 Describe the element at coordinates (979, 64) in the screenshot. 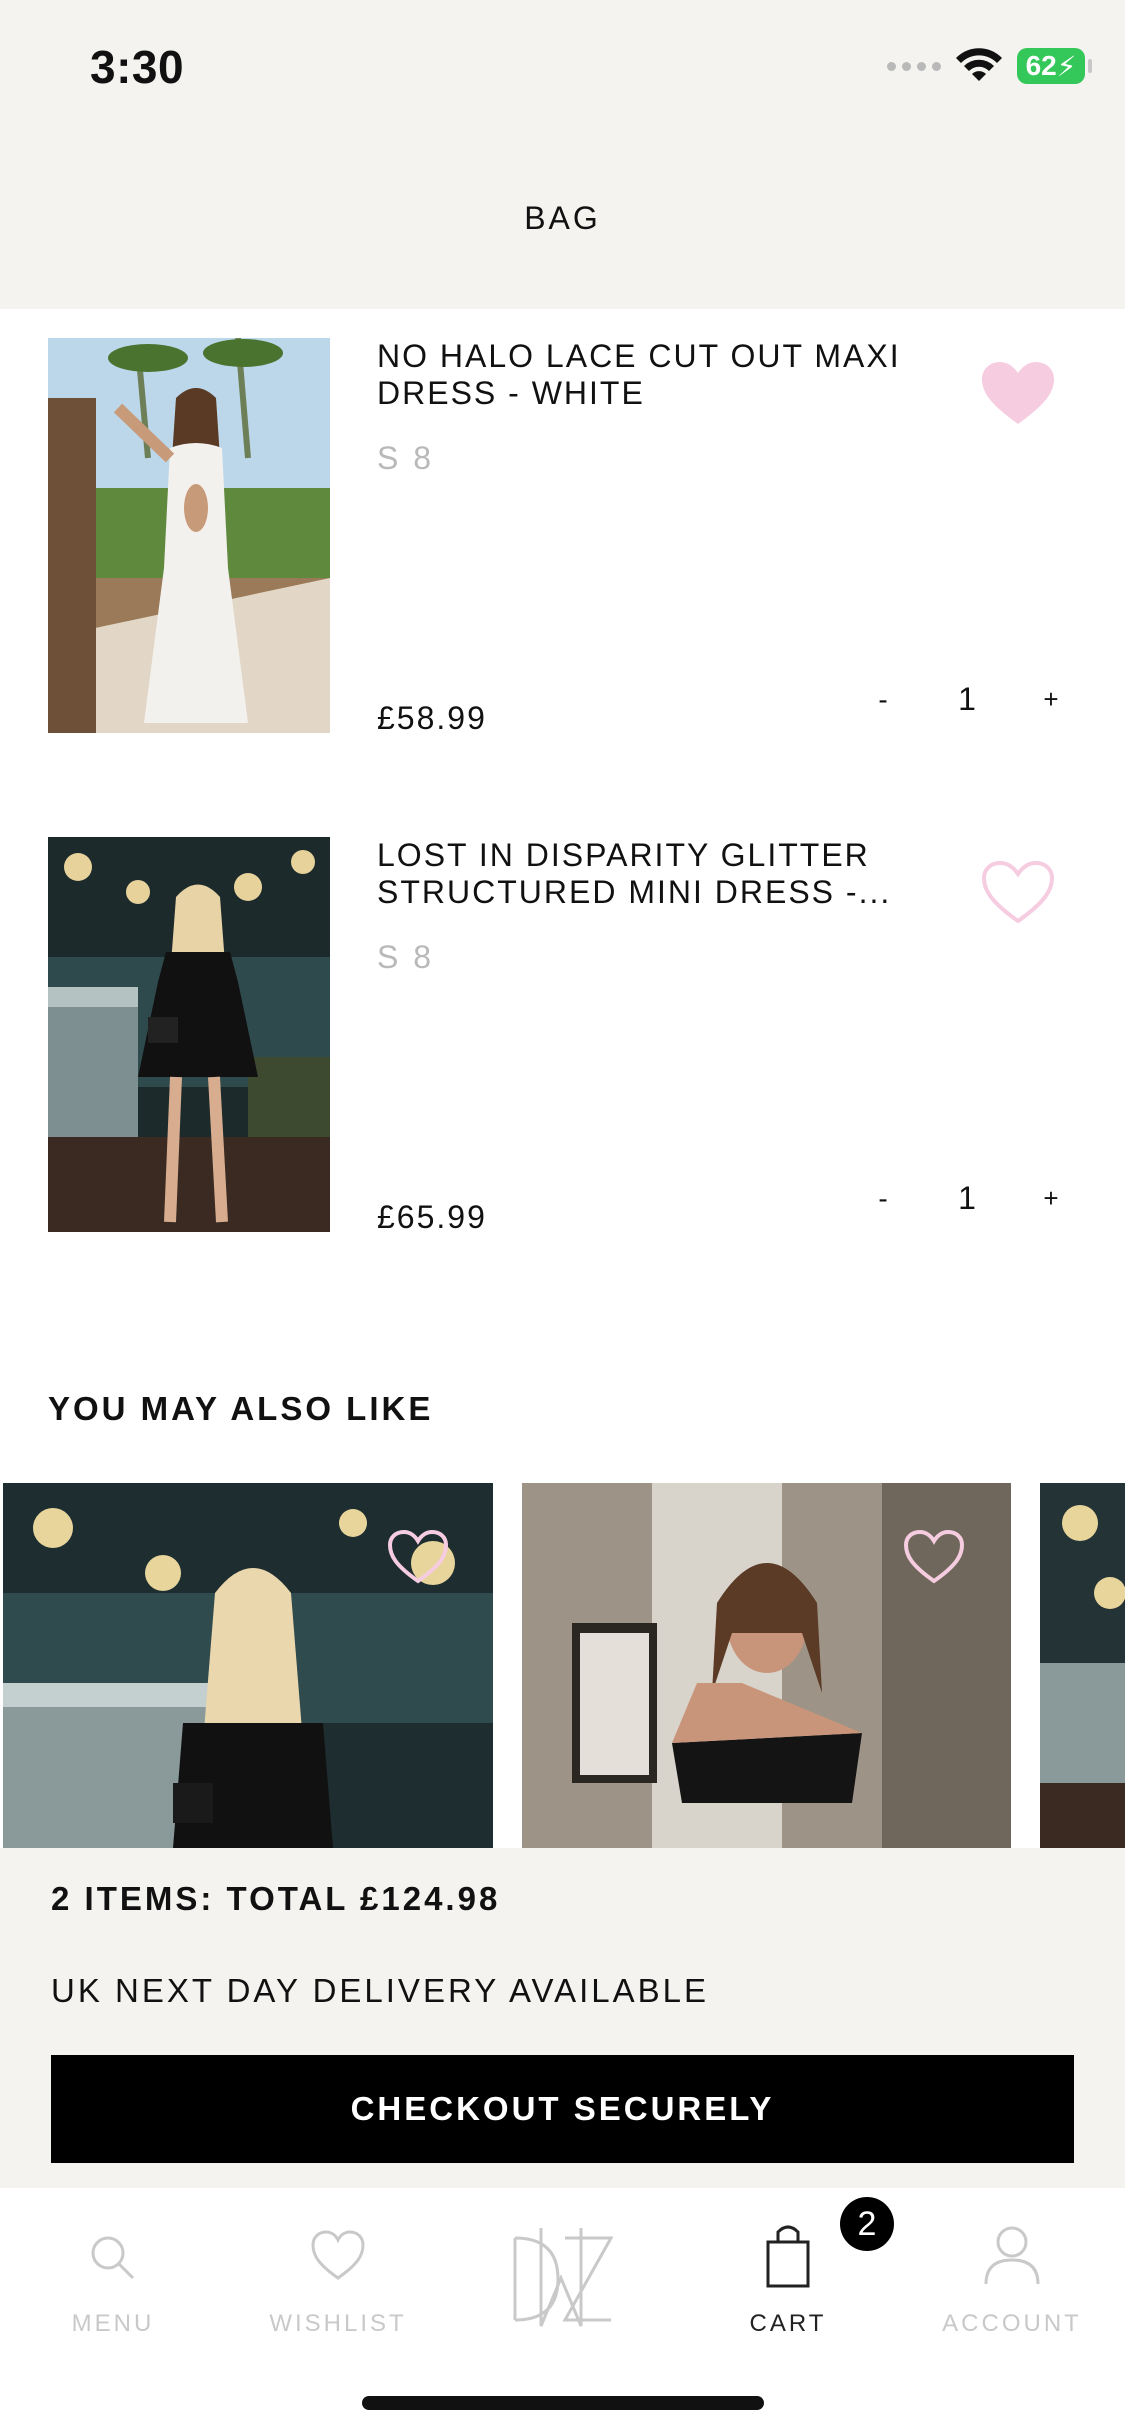

I see `wifi-icon` at that location.